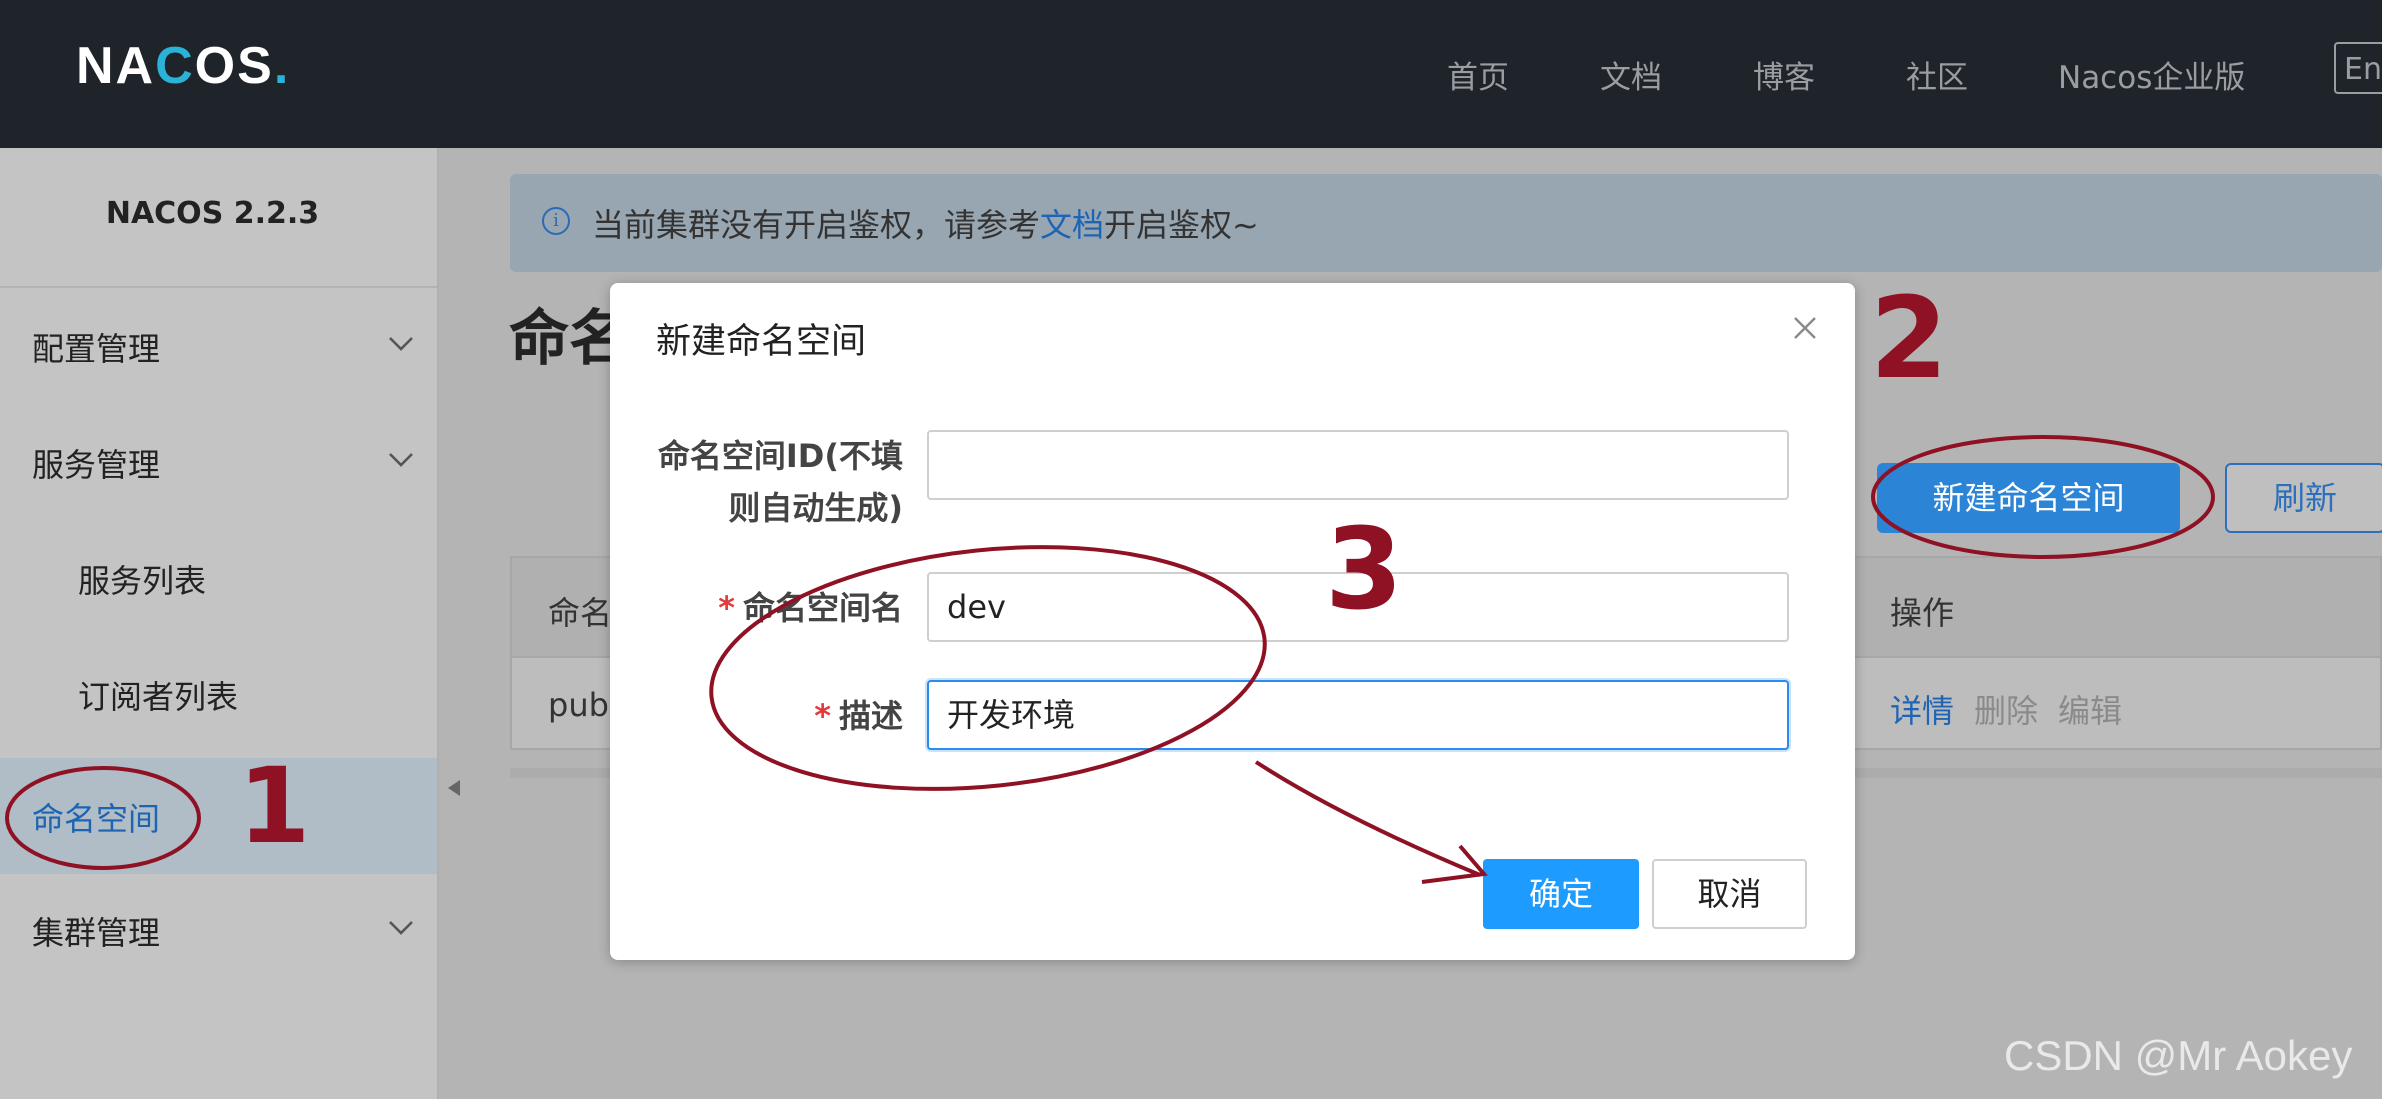 This screenshot has height=1099, width=2382. What do you see at coordinates (816, 225) in the screenshot?
I see `notice-text-before: 当前集群没有开启鉴权，请参考` at bounding box center [816, 225].